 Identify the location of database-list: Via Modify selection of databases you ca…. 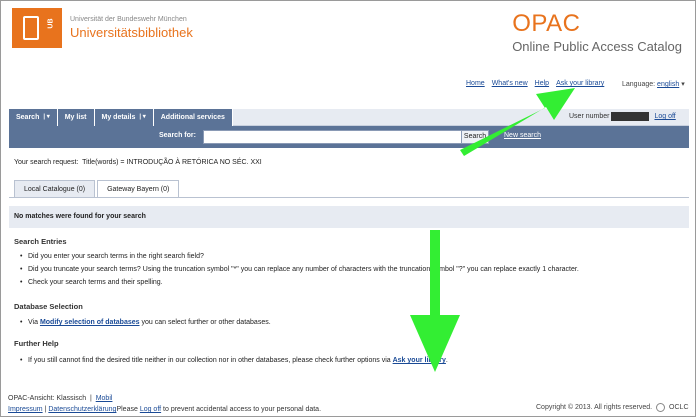
(145, 322).